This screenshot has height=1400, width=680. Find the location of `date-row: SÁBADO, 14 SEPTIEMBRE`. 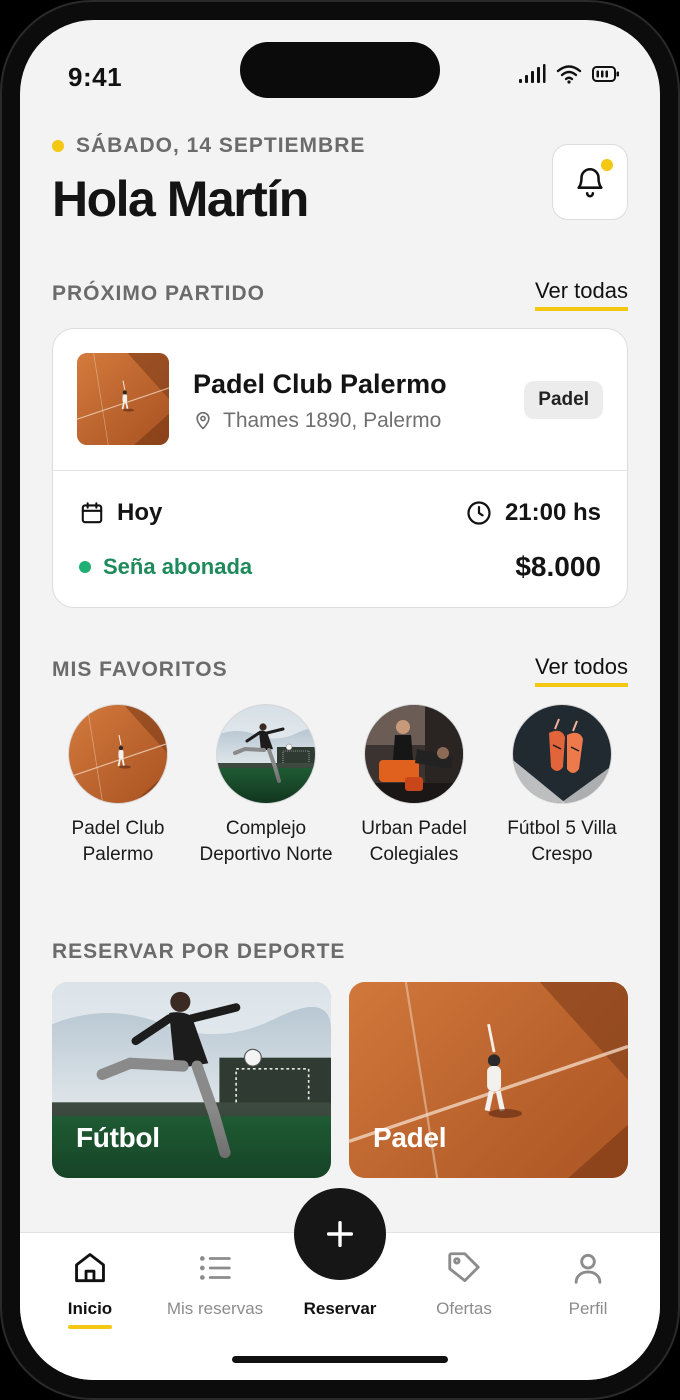

date-row: SÁBADO, 14 SEPTIEMBRE is located at coordinates (208, 146).